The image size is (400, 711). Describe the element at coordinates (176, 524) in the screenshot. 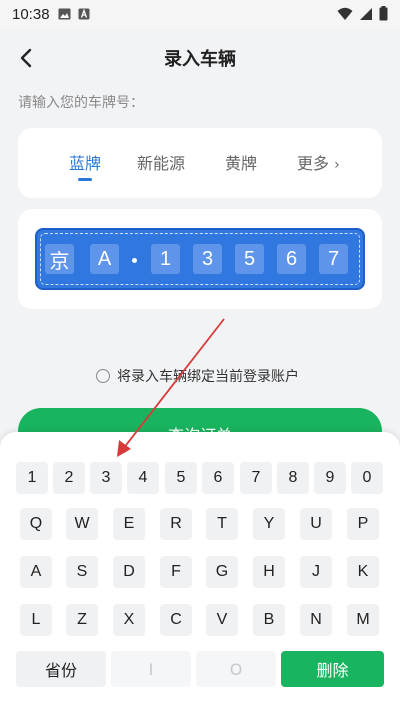

I see `key-r: R` at that location.